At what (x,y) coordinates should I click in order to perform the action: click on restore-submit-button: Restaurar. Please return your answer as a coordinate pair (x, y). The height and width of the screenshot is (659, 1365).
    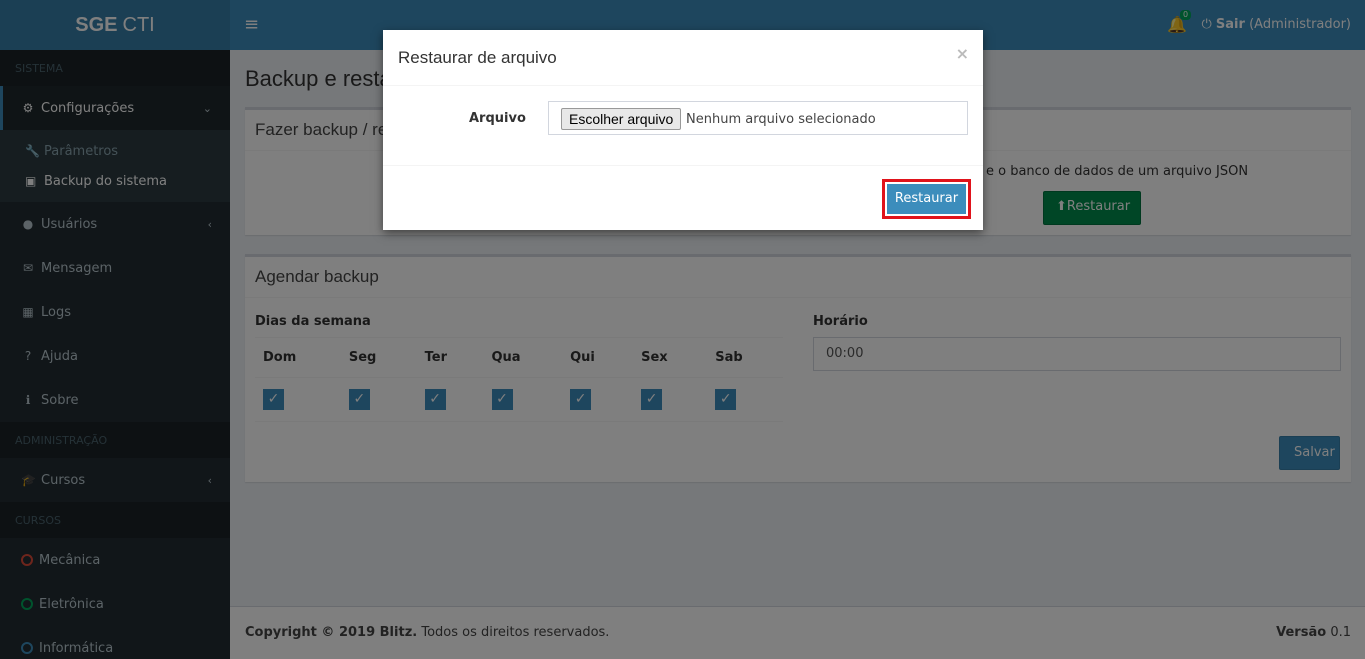
    Looking at the image, I should click on (926, 199).